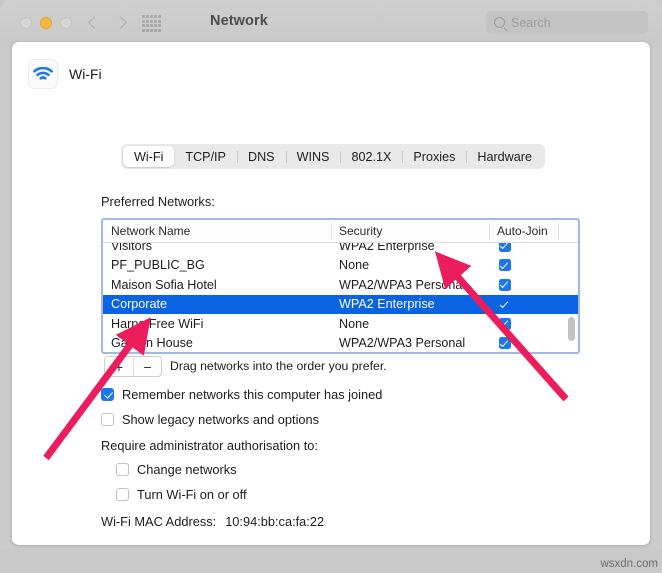  I want to click on mac-address-row: Wi-Fi MAC Address: 10:94:bb:ca:fa:22, so click(212, 521).